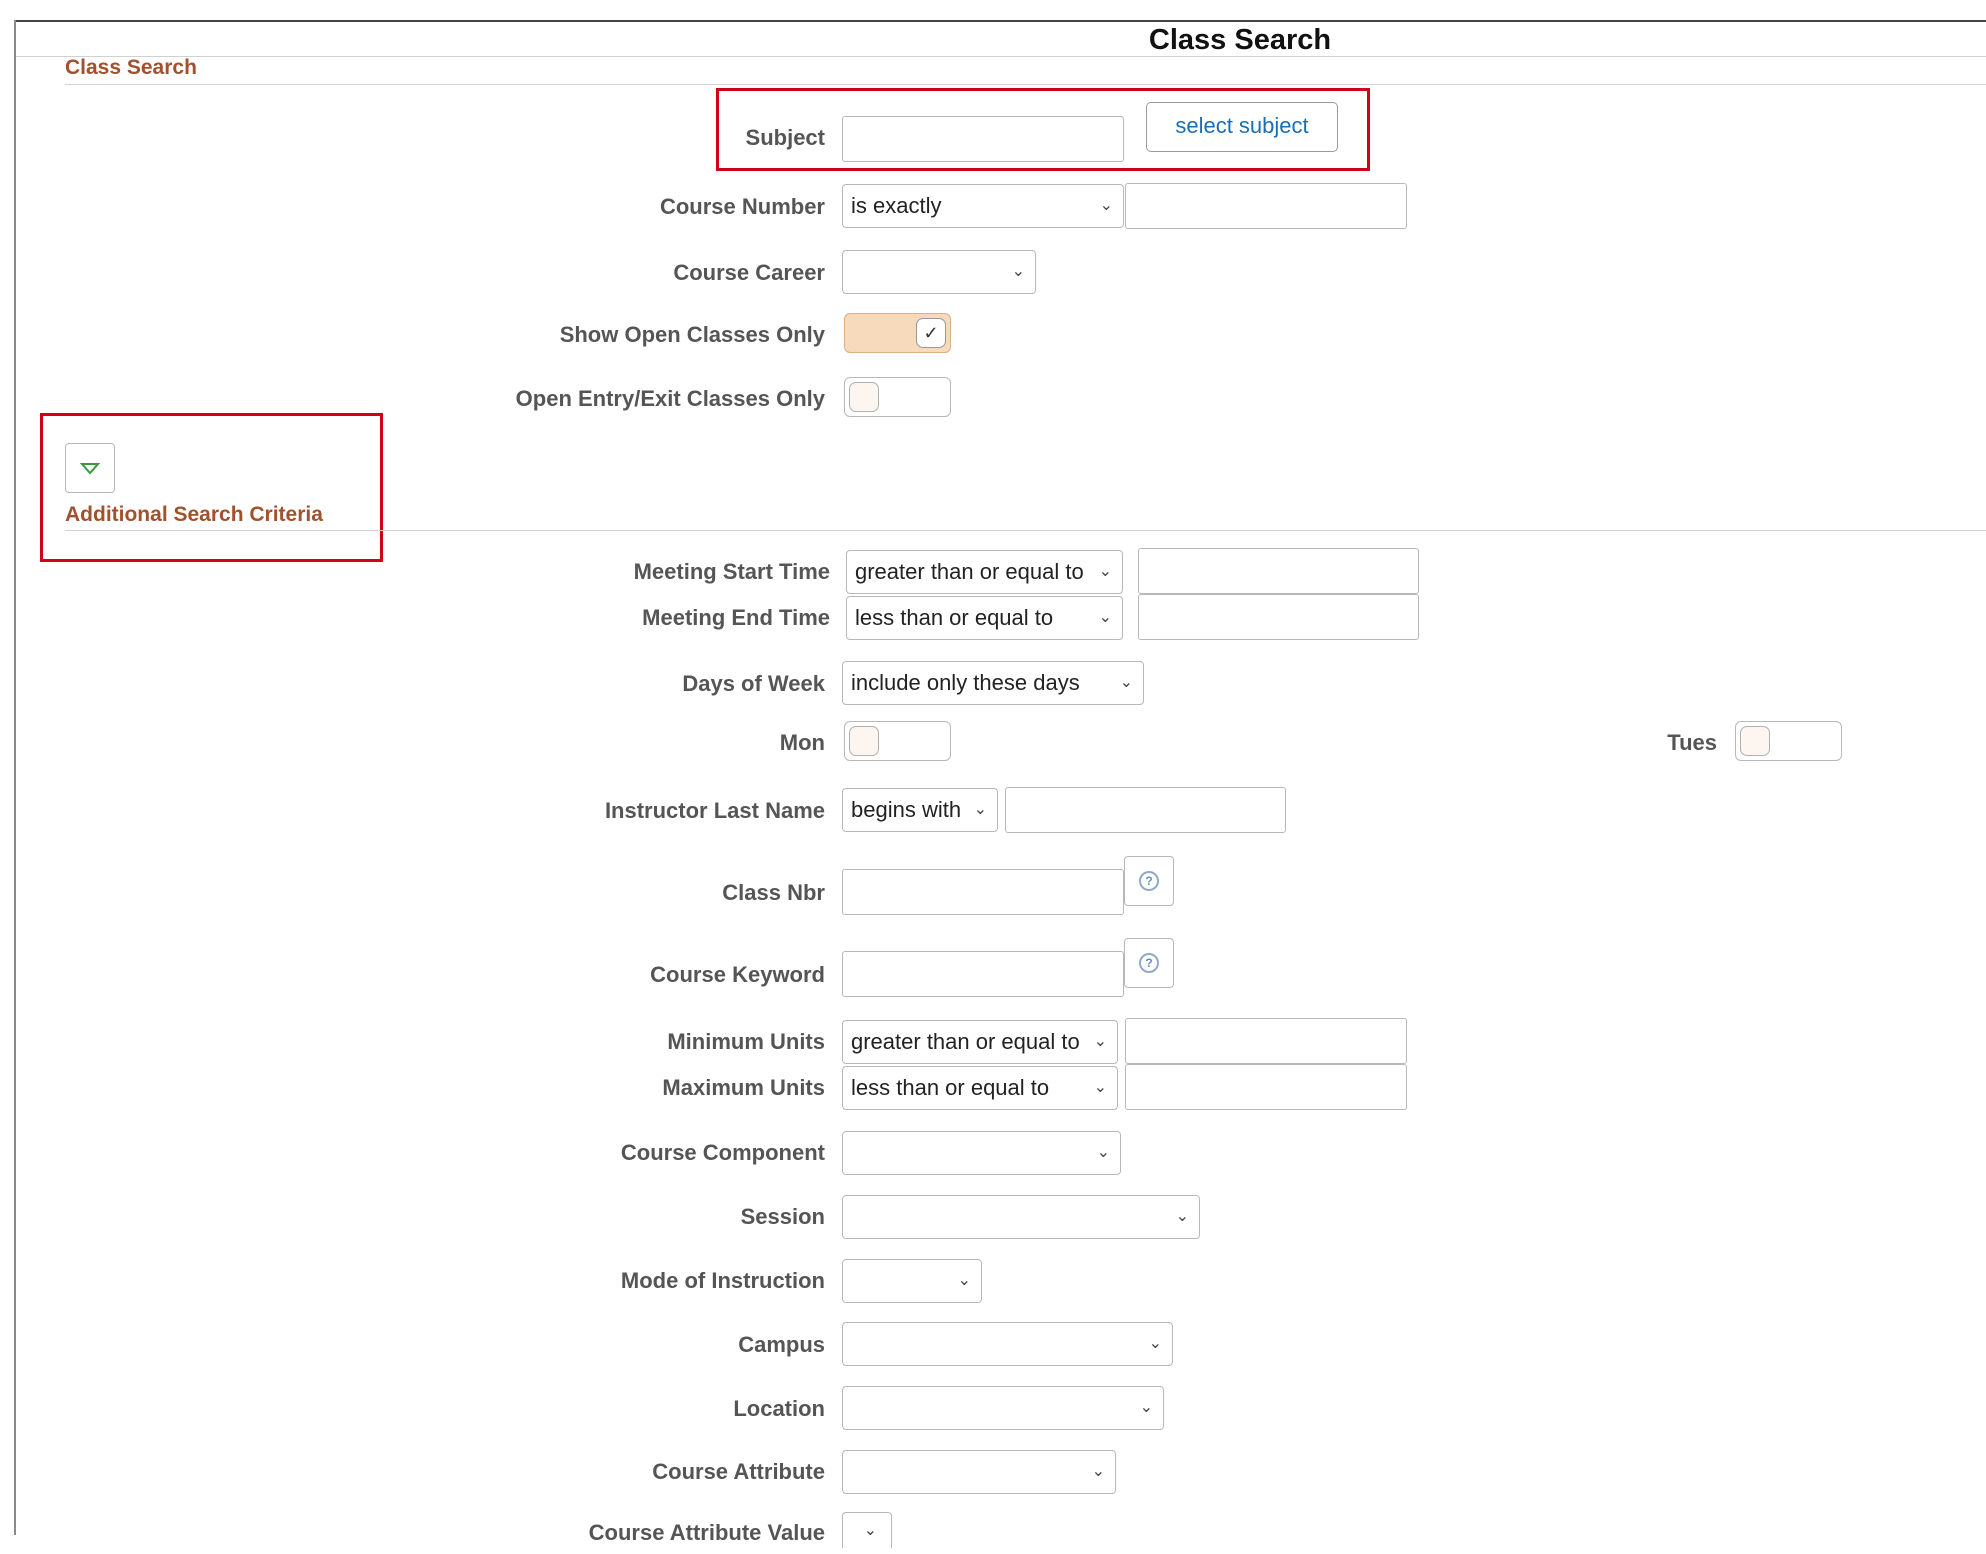  I want to click on location-select: ⌄, so click(1003, 1408).